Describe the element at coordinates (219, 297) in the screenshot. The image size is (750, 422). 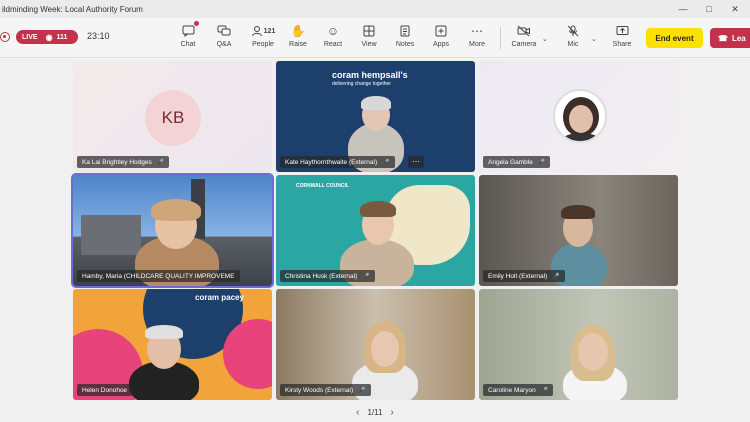
I see `brand-logo: coram pacey` at that location.